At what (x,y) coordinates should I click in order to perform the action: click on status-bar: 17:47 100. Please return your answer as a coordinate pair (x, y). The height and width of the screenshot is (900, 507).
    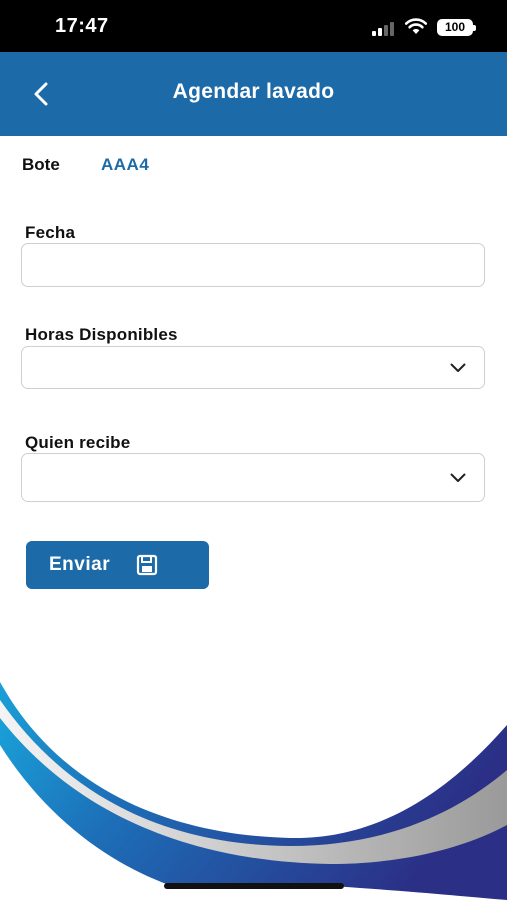
    Looking at the image, I should click on (253, 26).